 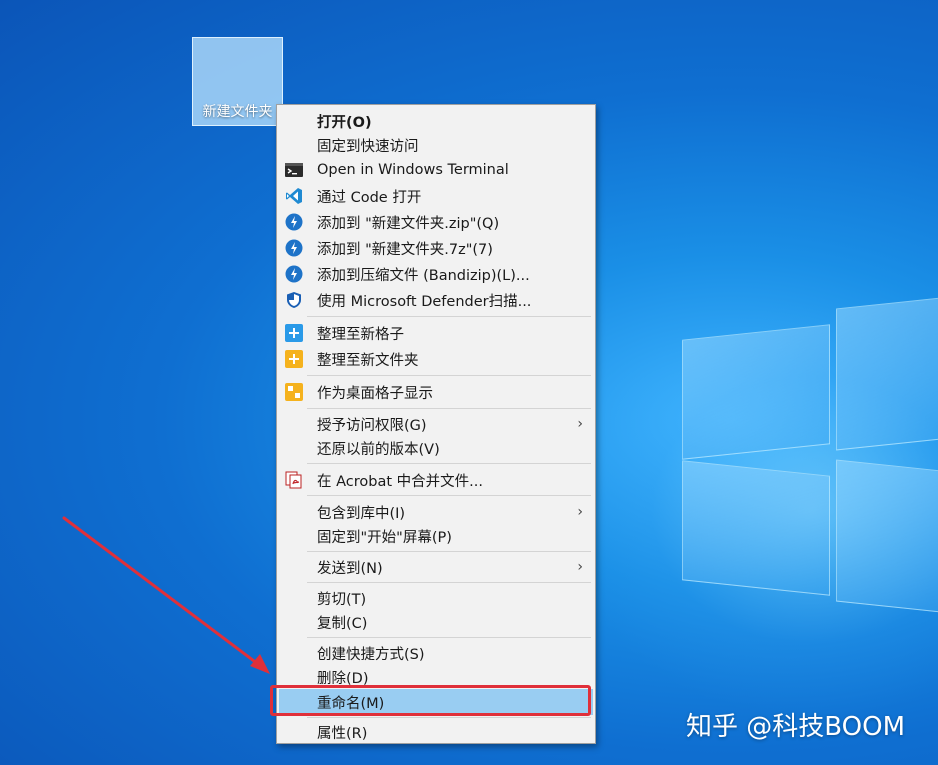 I want to click on annotation-arrow, so click(x=166, y=595).